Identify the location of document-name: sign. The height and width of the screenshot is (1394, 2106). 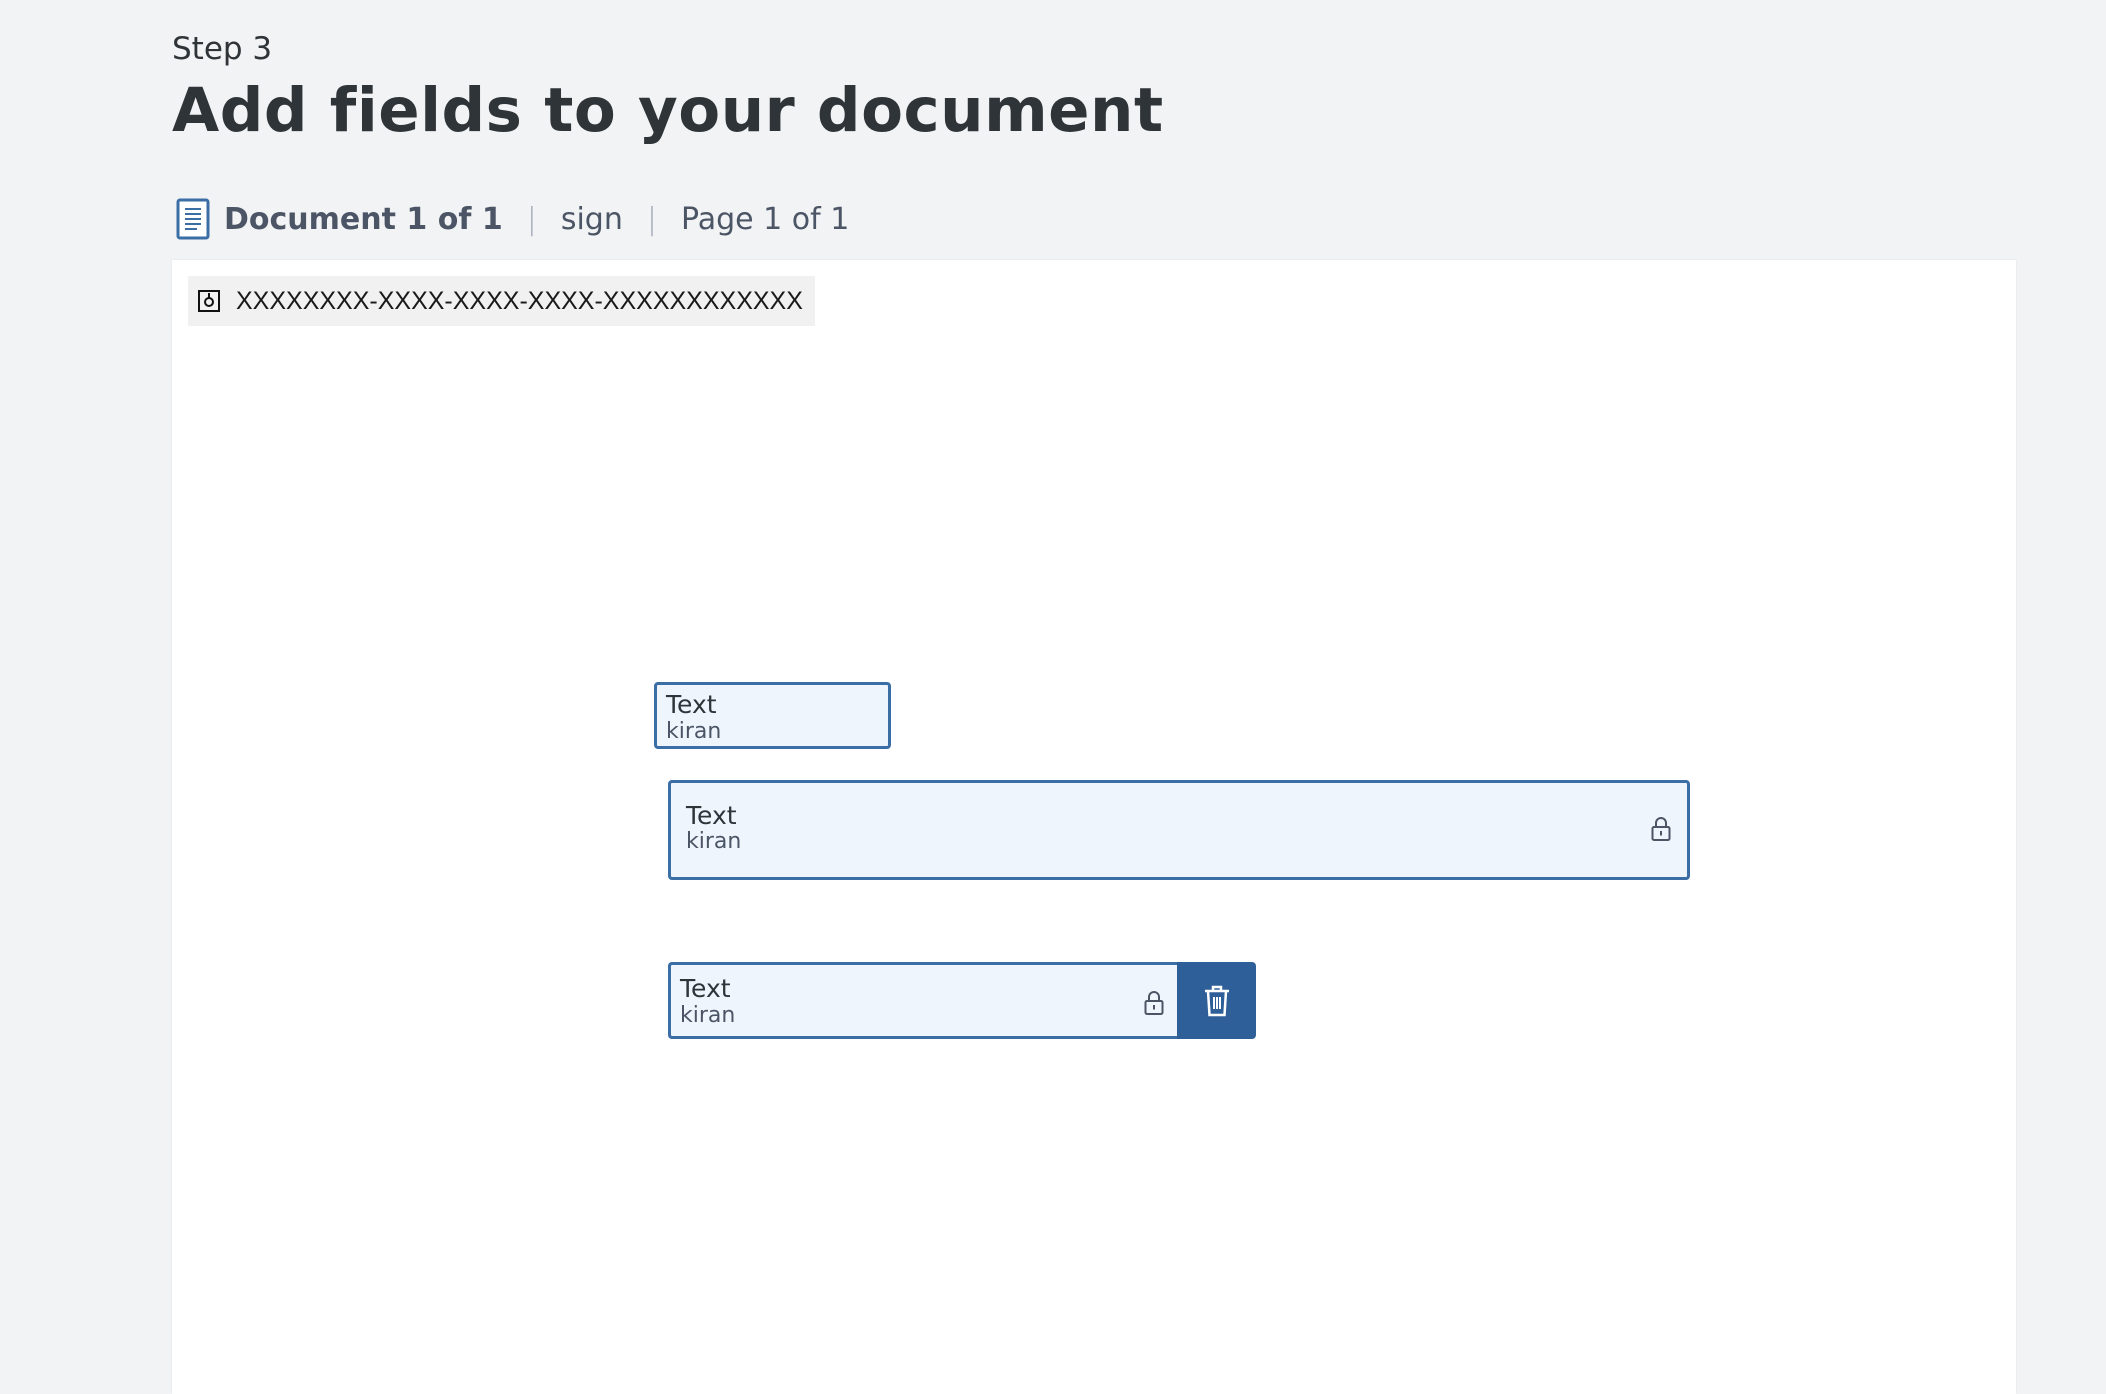
(591, 219).